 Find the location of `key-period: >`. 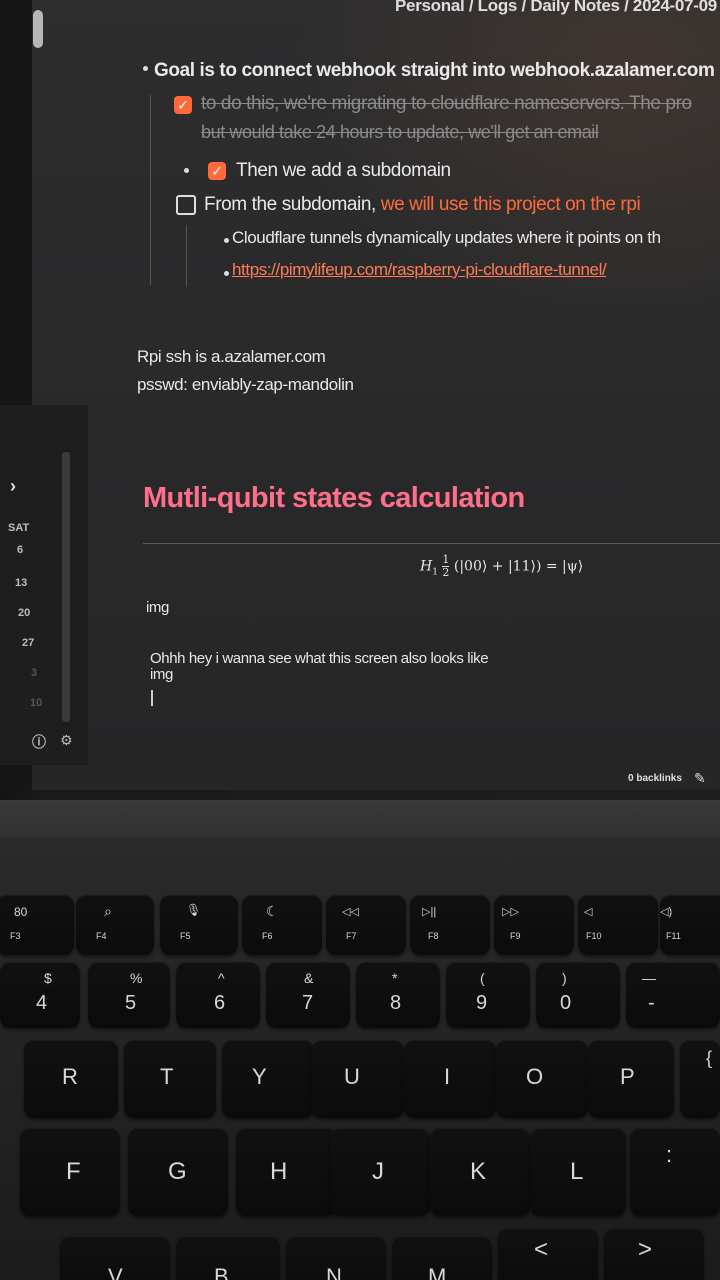

key-period: > is located at coordinates (654, 1254).